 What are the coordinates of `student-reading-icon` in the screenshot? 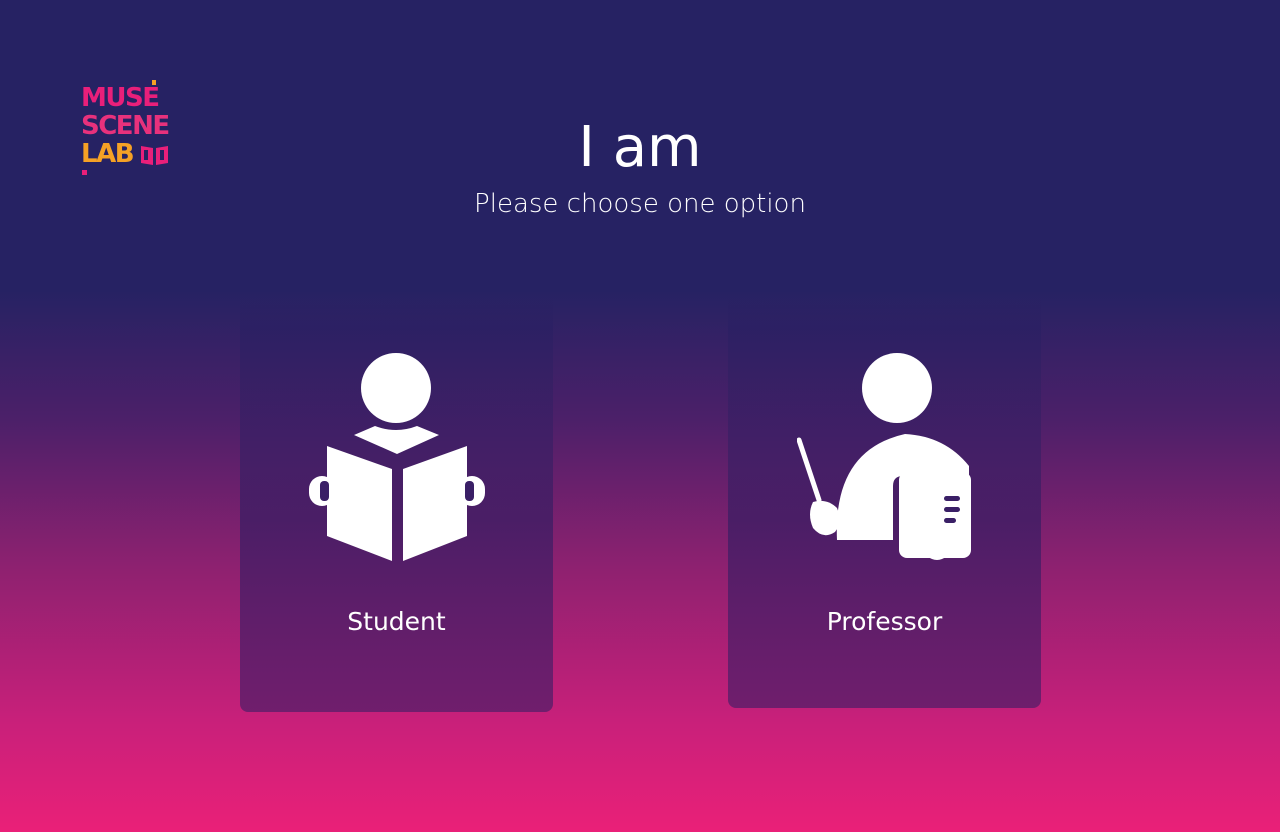 It's located at (396, 457).